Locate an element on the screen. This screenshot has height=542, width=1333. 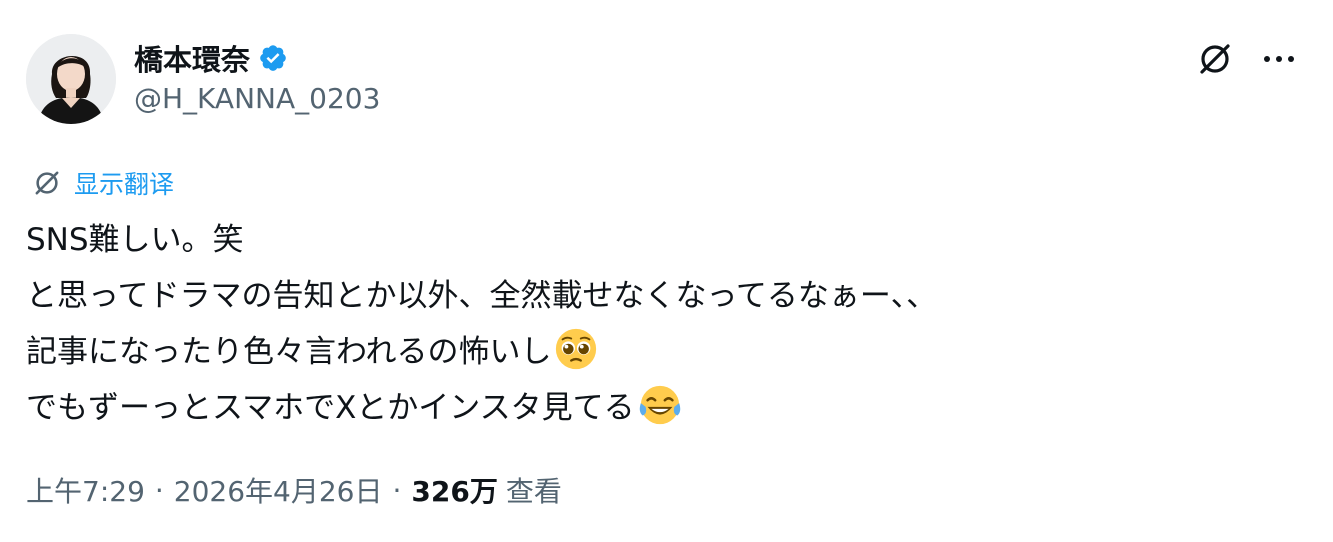
views-label: 查看 is located at coordinates (533, 491).